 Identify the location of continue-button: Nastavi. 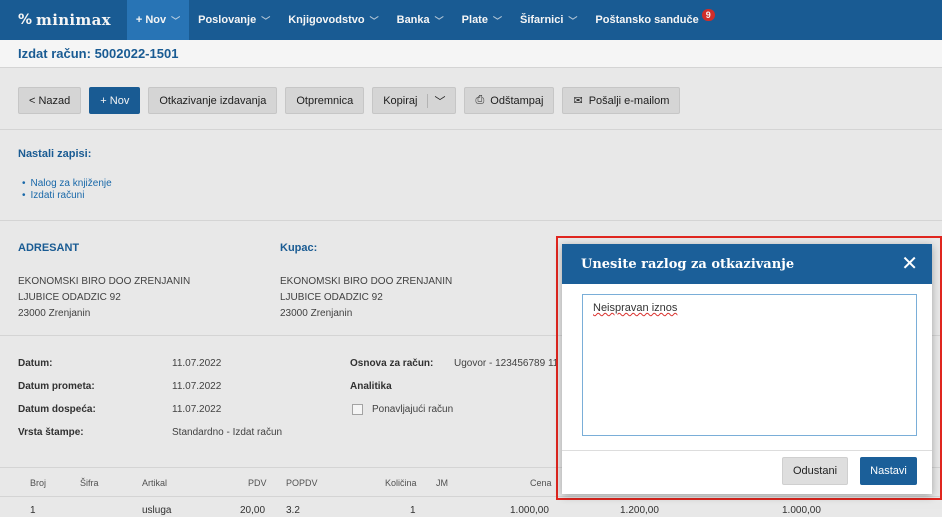
(888, 471).